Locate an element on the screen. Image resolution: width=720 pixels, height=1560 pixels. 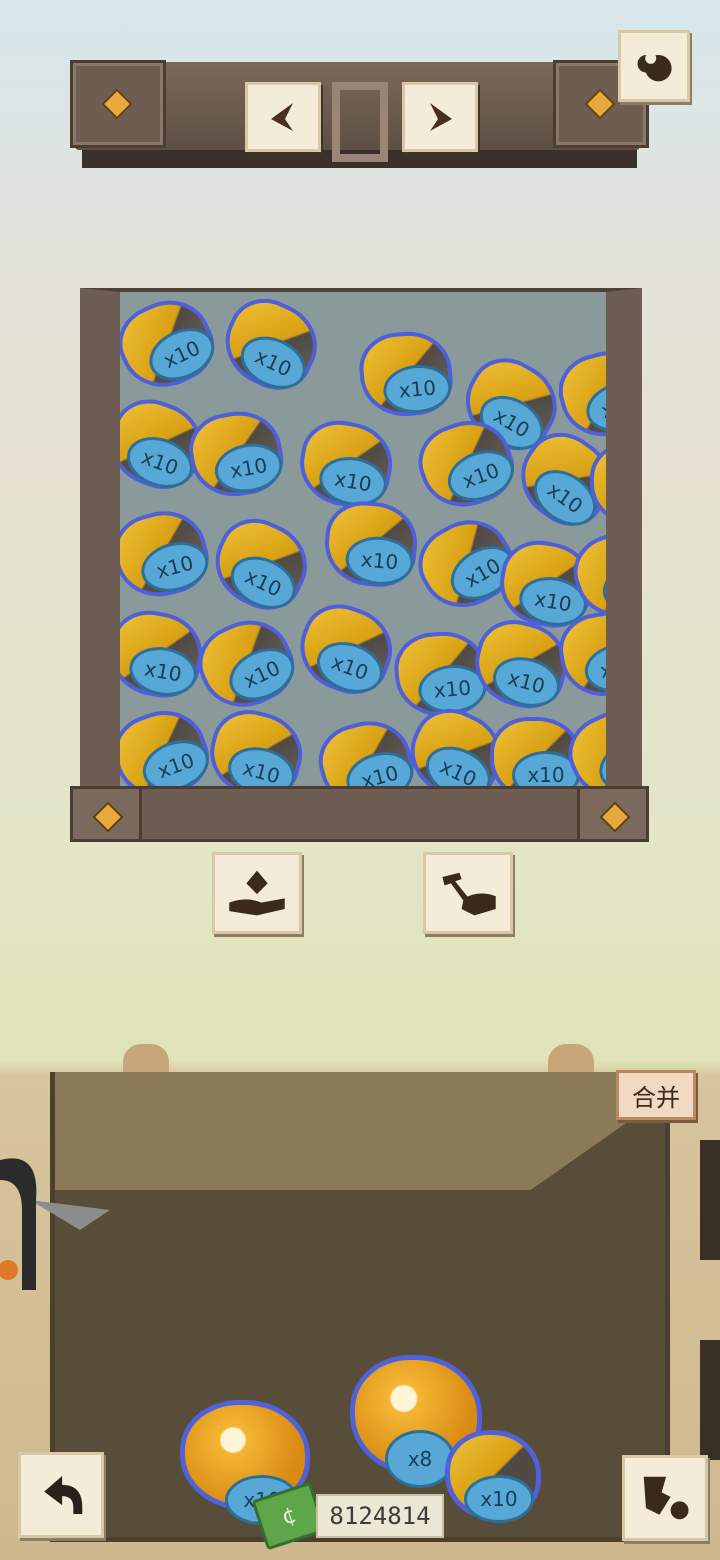
gold-nugget-icon is located at coordinates (598, 484).